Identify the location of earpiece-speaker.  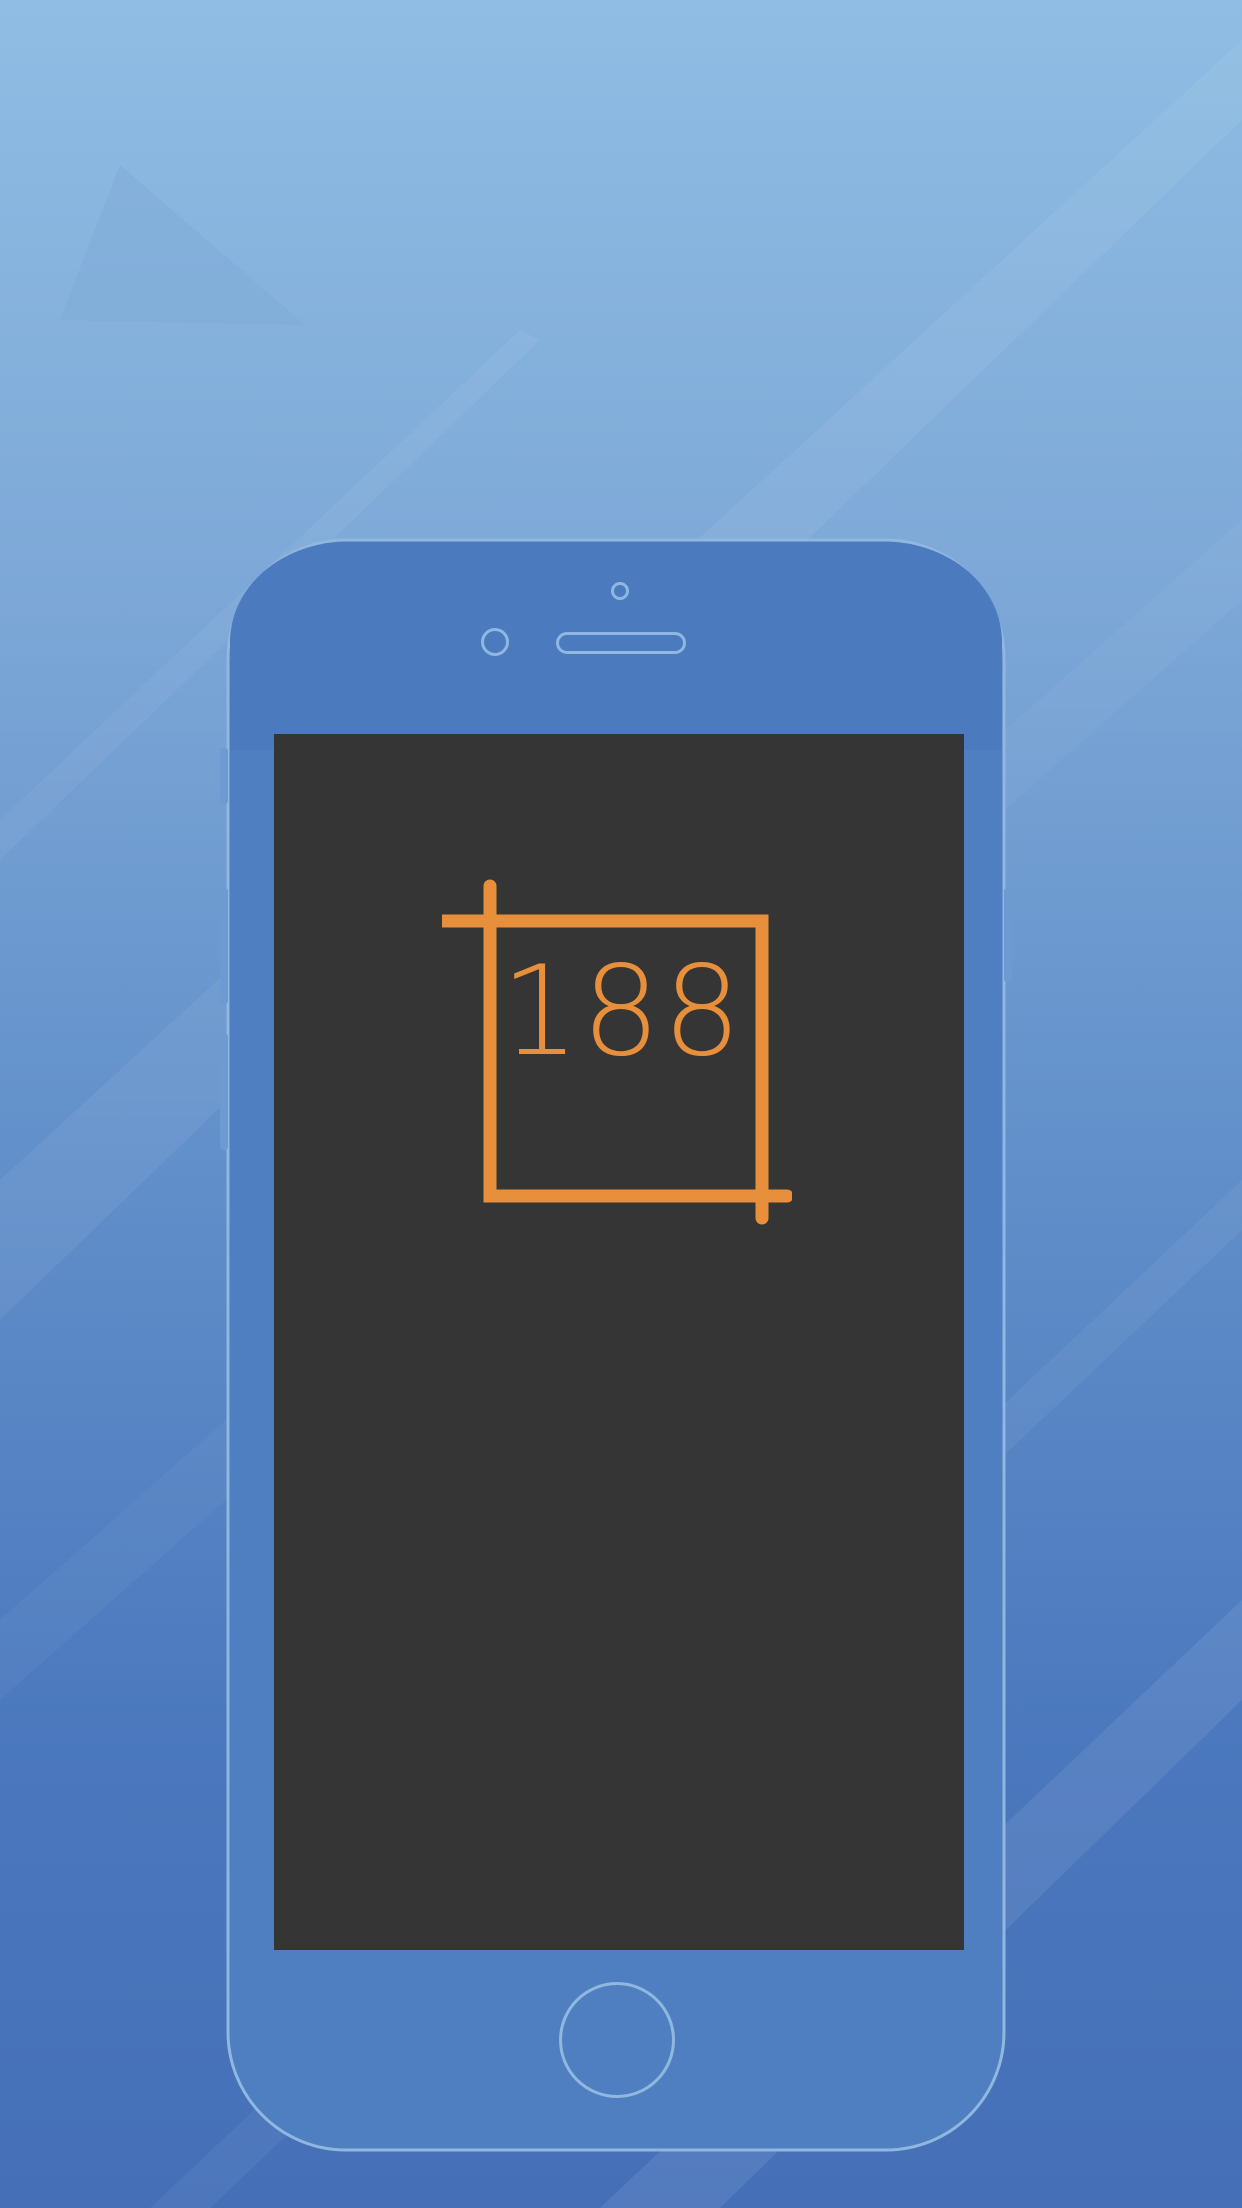
(621, 643).